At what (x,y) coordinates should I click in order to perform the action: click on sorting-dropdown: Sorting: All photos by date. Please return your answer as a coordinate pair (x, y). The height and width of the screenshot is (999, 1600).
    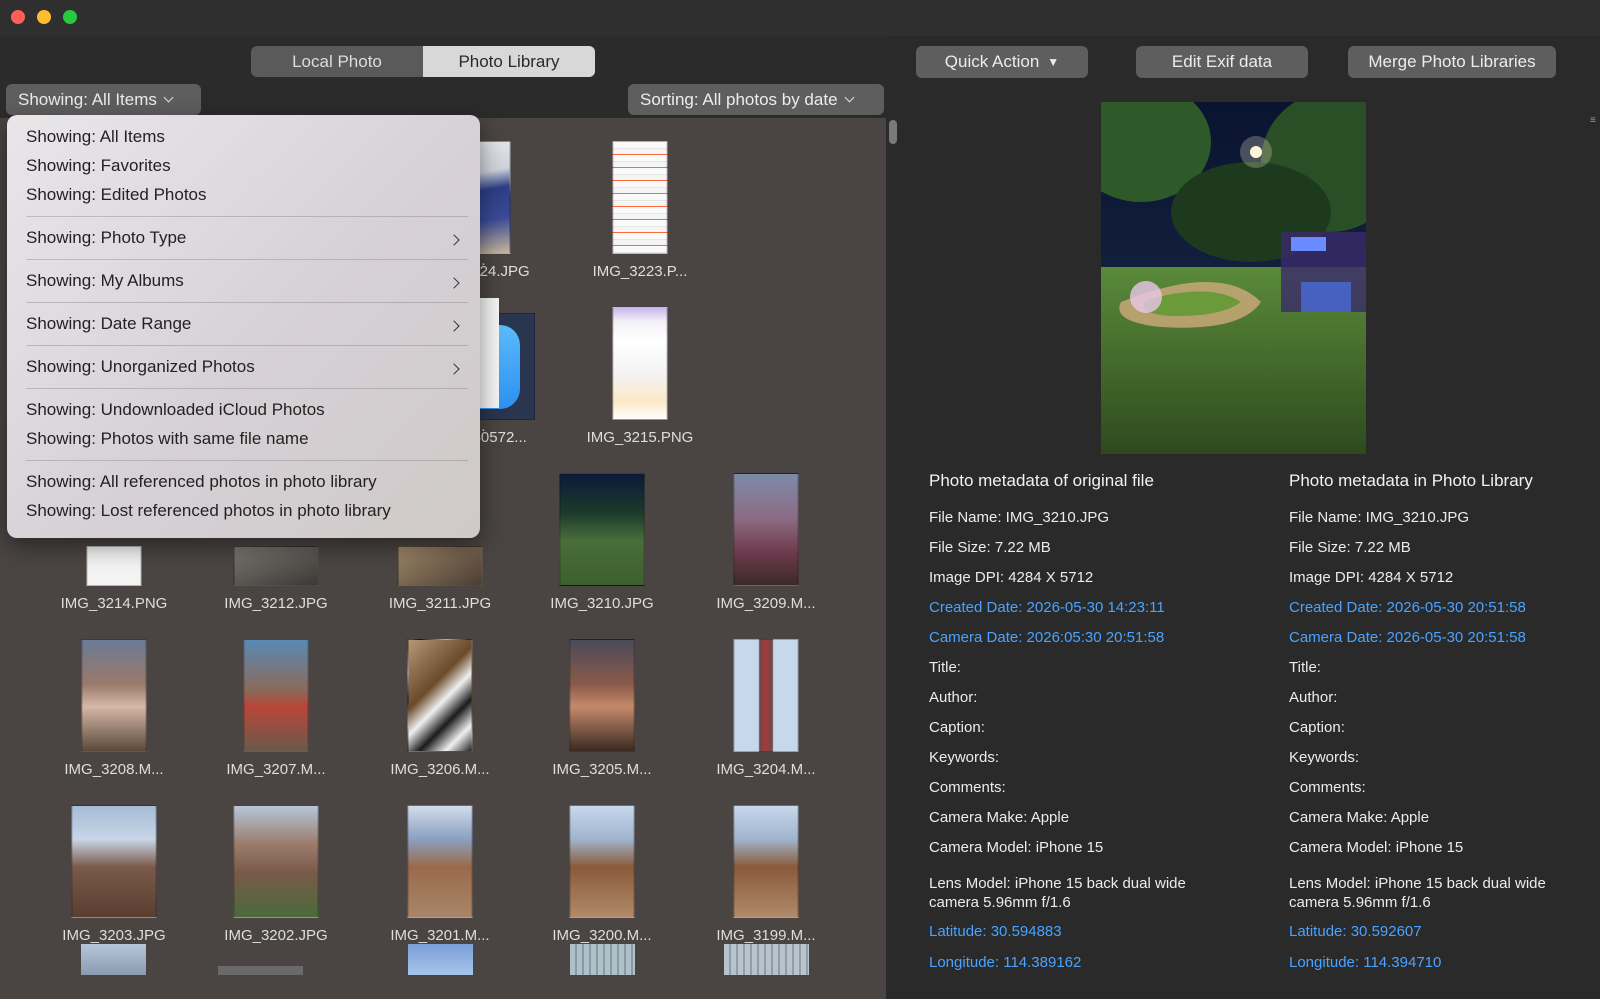
    Looking at the image, I should click on (756, 99).